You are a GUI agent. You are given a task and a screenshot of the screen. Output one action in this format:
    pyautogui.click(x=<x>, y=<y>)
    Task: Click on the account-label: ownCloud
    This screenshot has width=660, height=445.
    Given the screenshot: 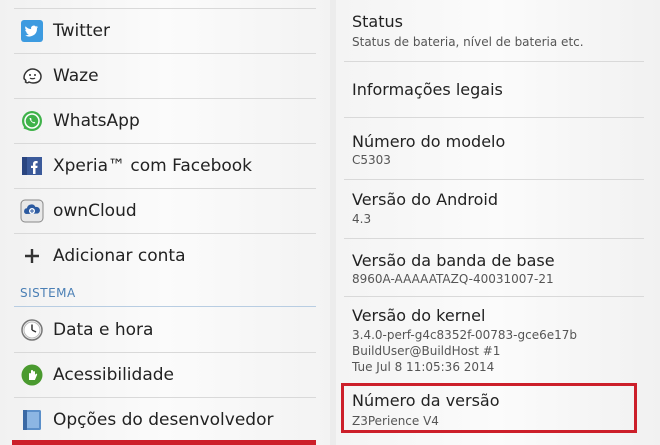 What is the action you would take?
    pyautogui.click(x=95, y=211)
    